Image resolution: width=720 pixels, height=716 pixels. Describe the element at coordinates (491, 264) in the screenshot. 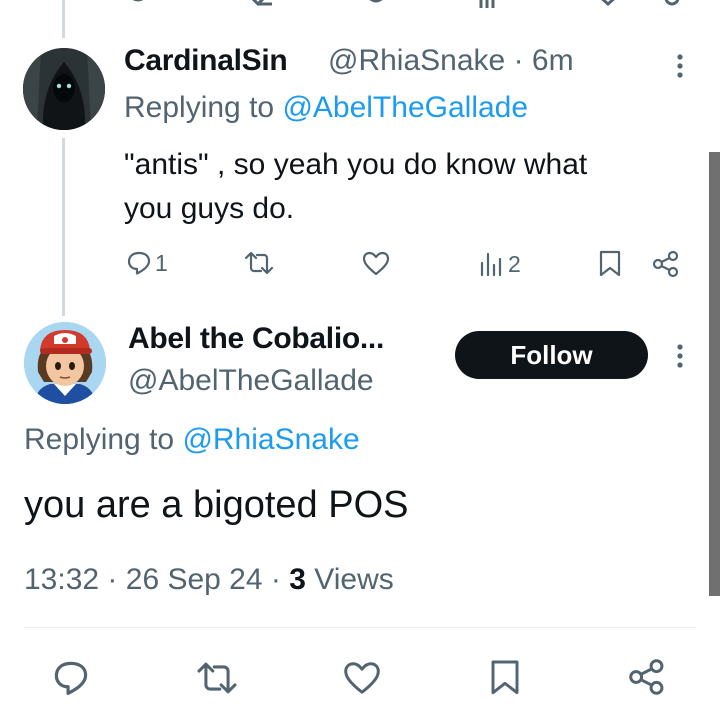

I see `views-icon` at that location.